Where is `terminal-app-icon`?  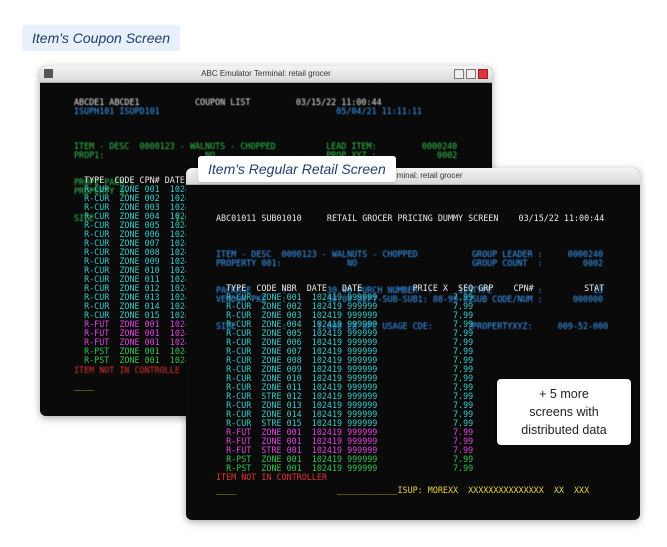
terminal-app-icon is located at coordinates (48, 73).